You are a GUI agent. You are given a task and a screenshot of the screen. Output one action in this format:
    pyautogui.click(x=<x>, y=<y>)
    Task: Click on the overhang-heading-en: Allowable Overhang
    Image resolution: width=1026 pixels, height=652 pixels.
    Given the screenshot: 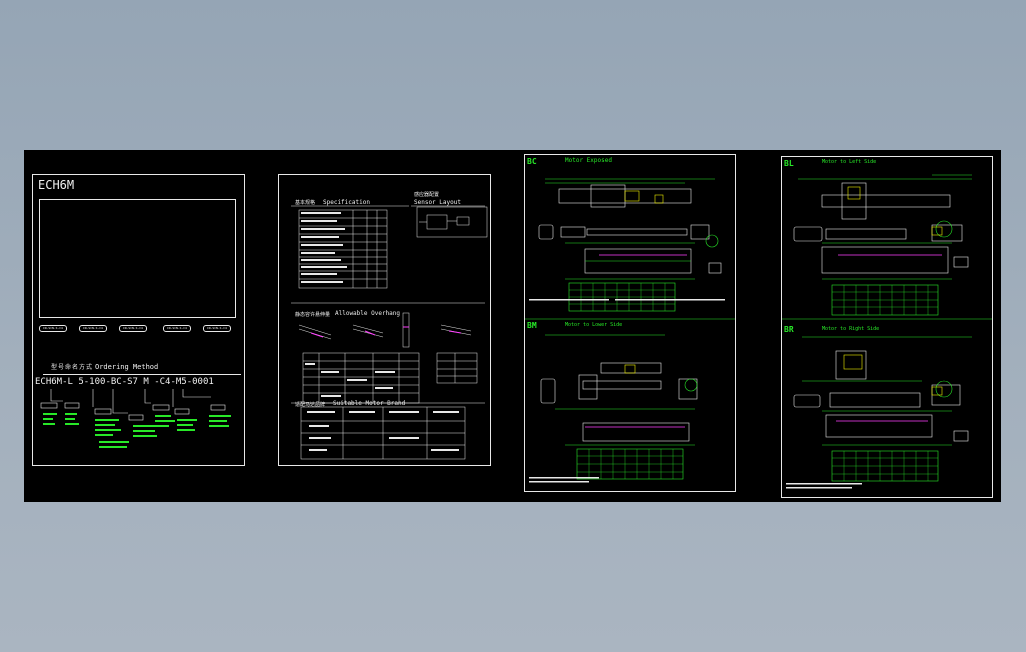 What is the action you would take?
    pyautogui.click(x=367, y=313)
    